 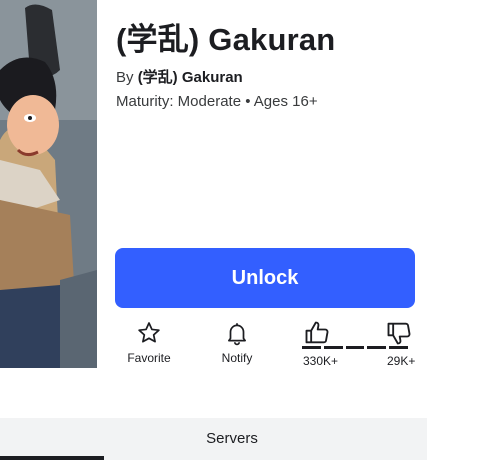 I want to click on favorite-button: Favorite, so click(x=149, y=341).